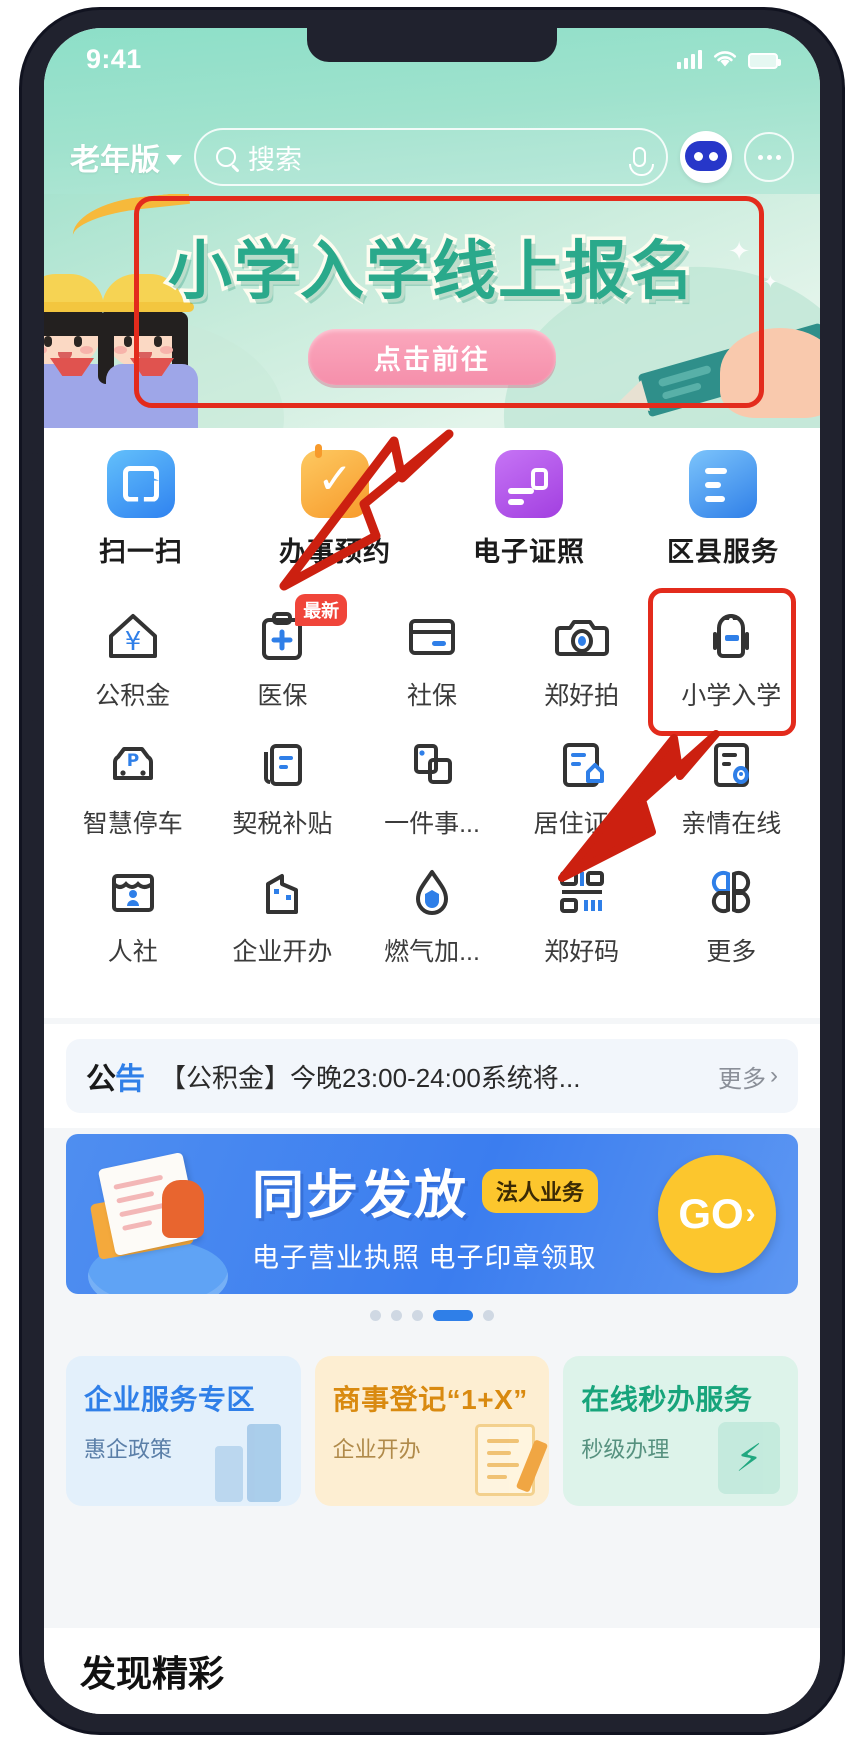  I want to click on search-icon, so click(226, 157).